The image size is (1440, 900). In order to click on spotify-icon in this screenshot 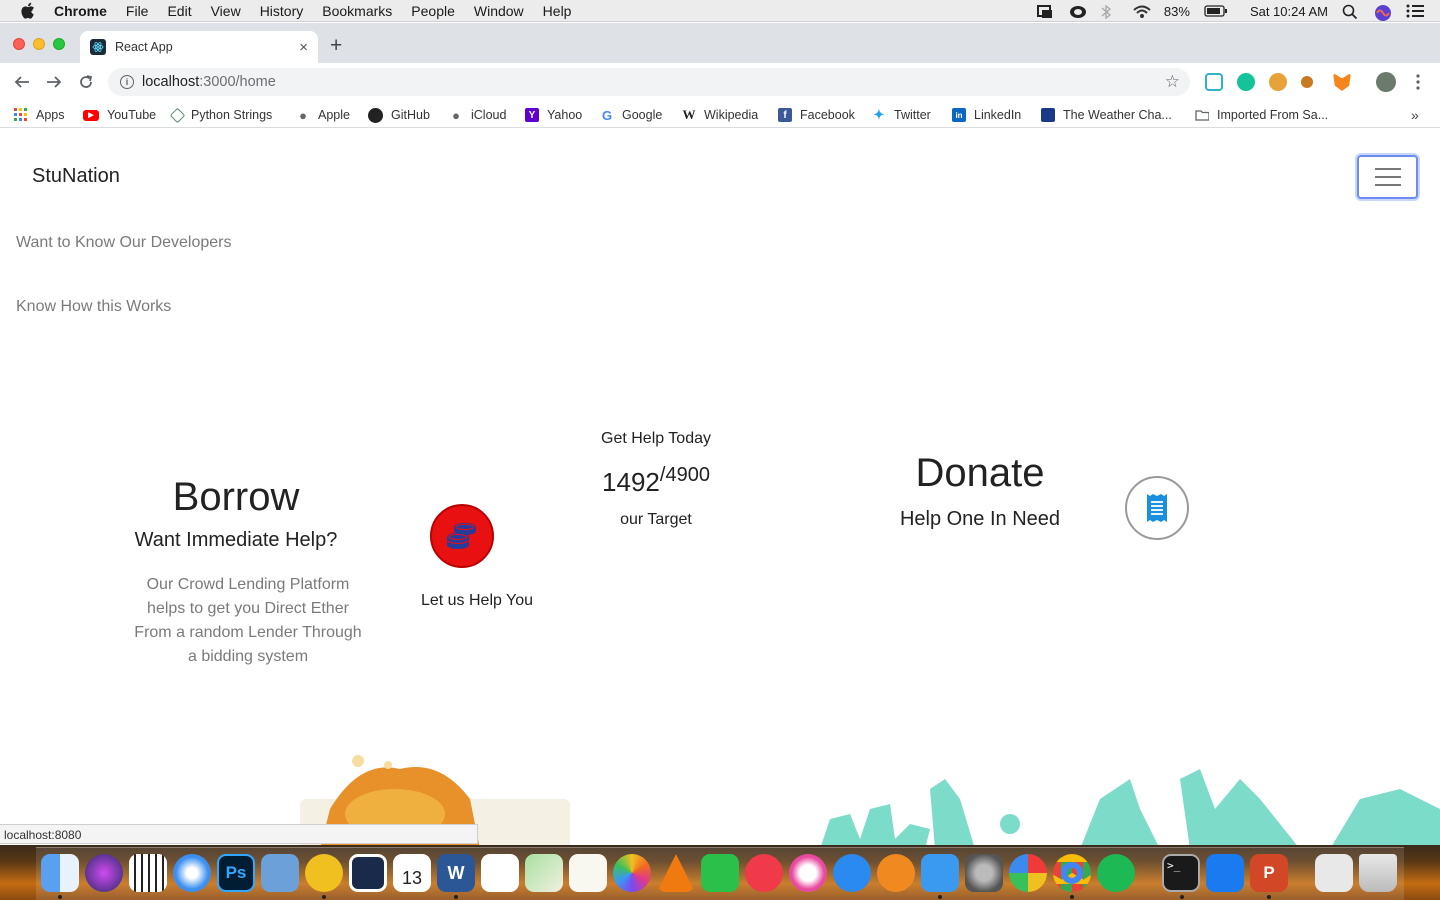, I will do `click(1116, 873)`.